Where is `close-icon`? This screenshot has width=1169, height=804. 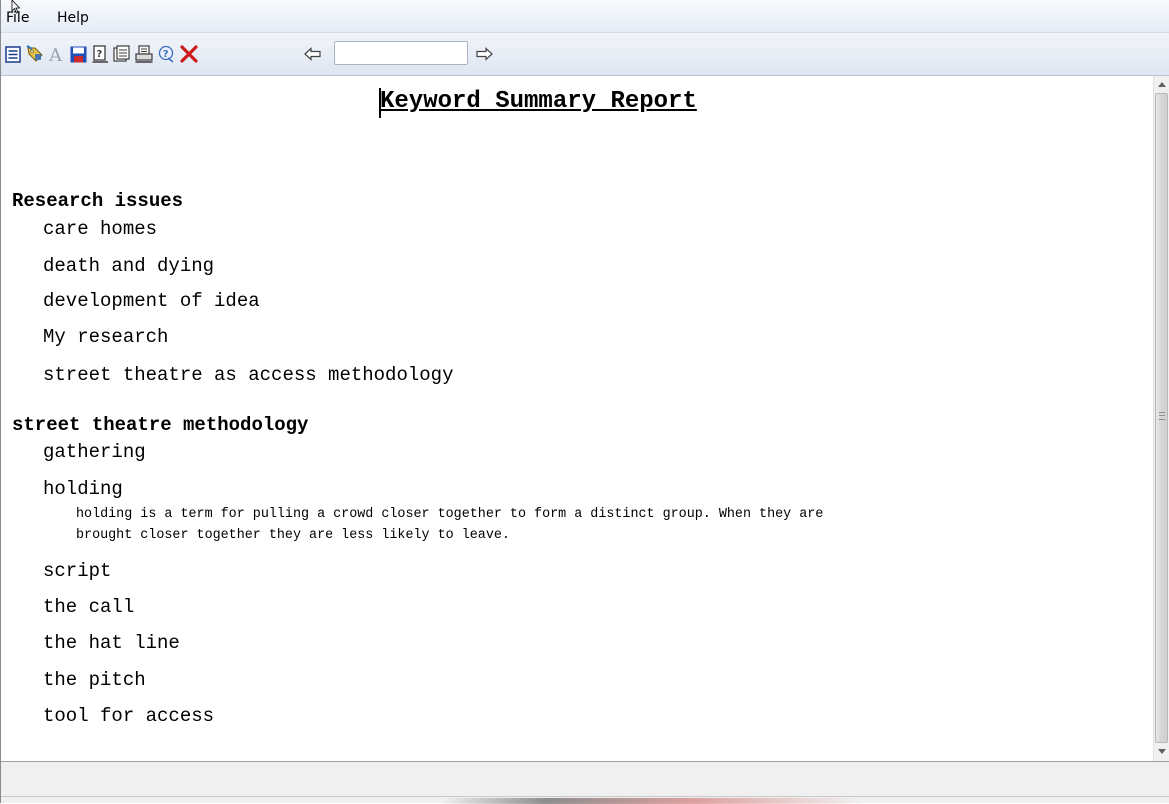 close-icon is located at coordinates (189, 54).